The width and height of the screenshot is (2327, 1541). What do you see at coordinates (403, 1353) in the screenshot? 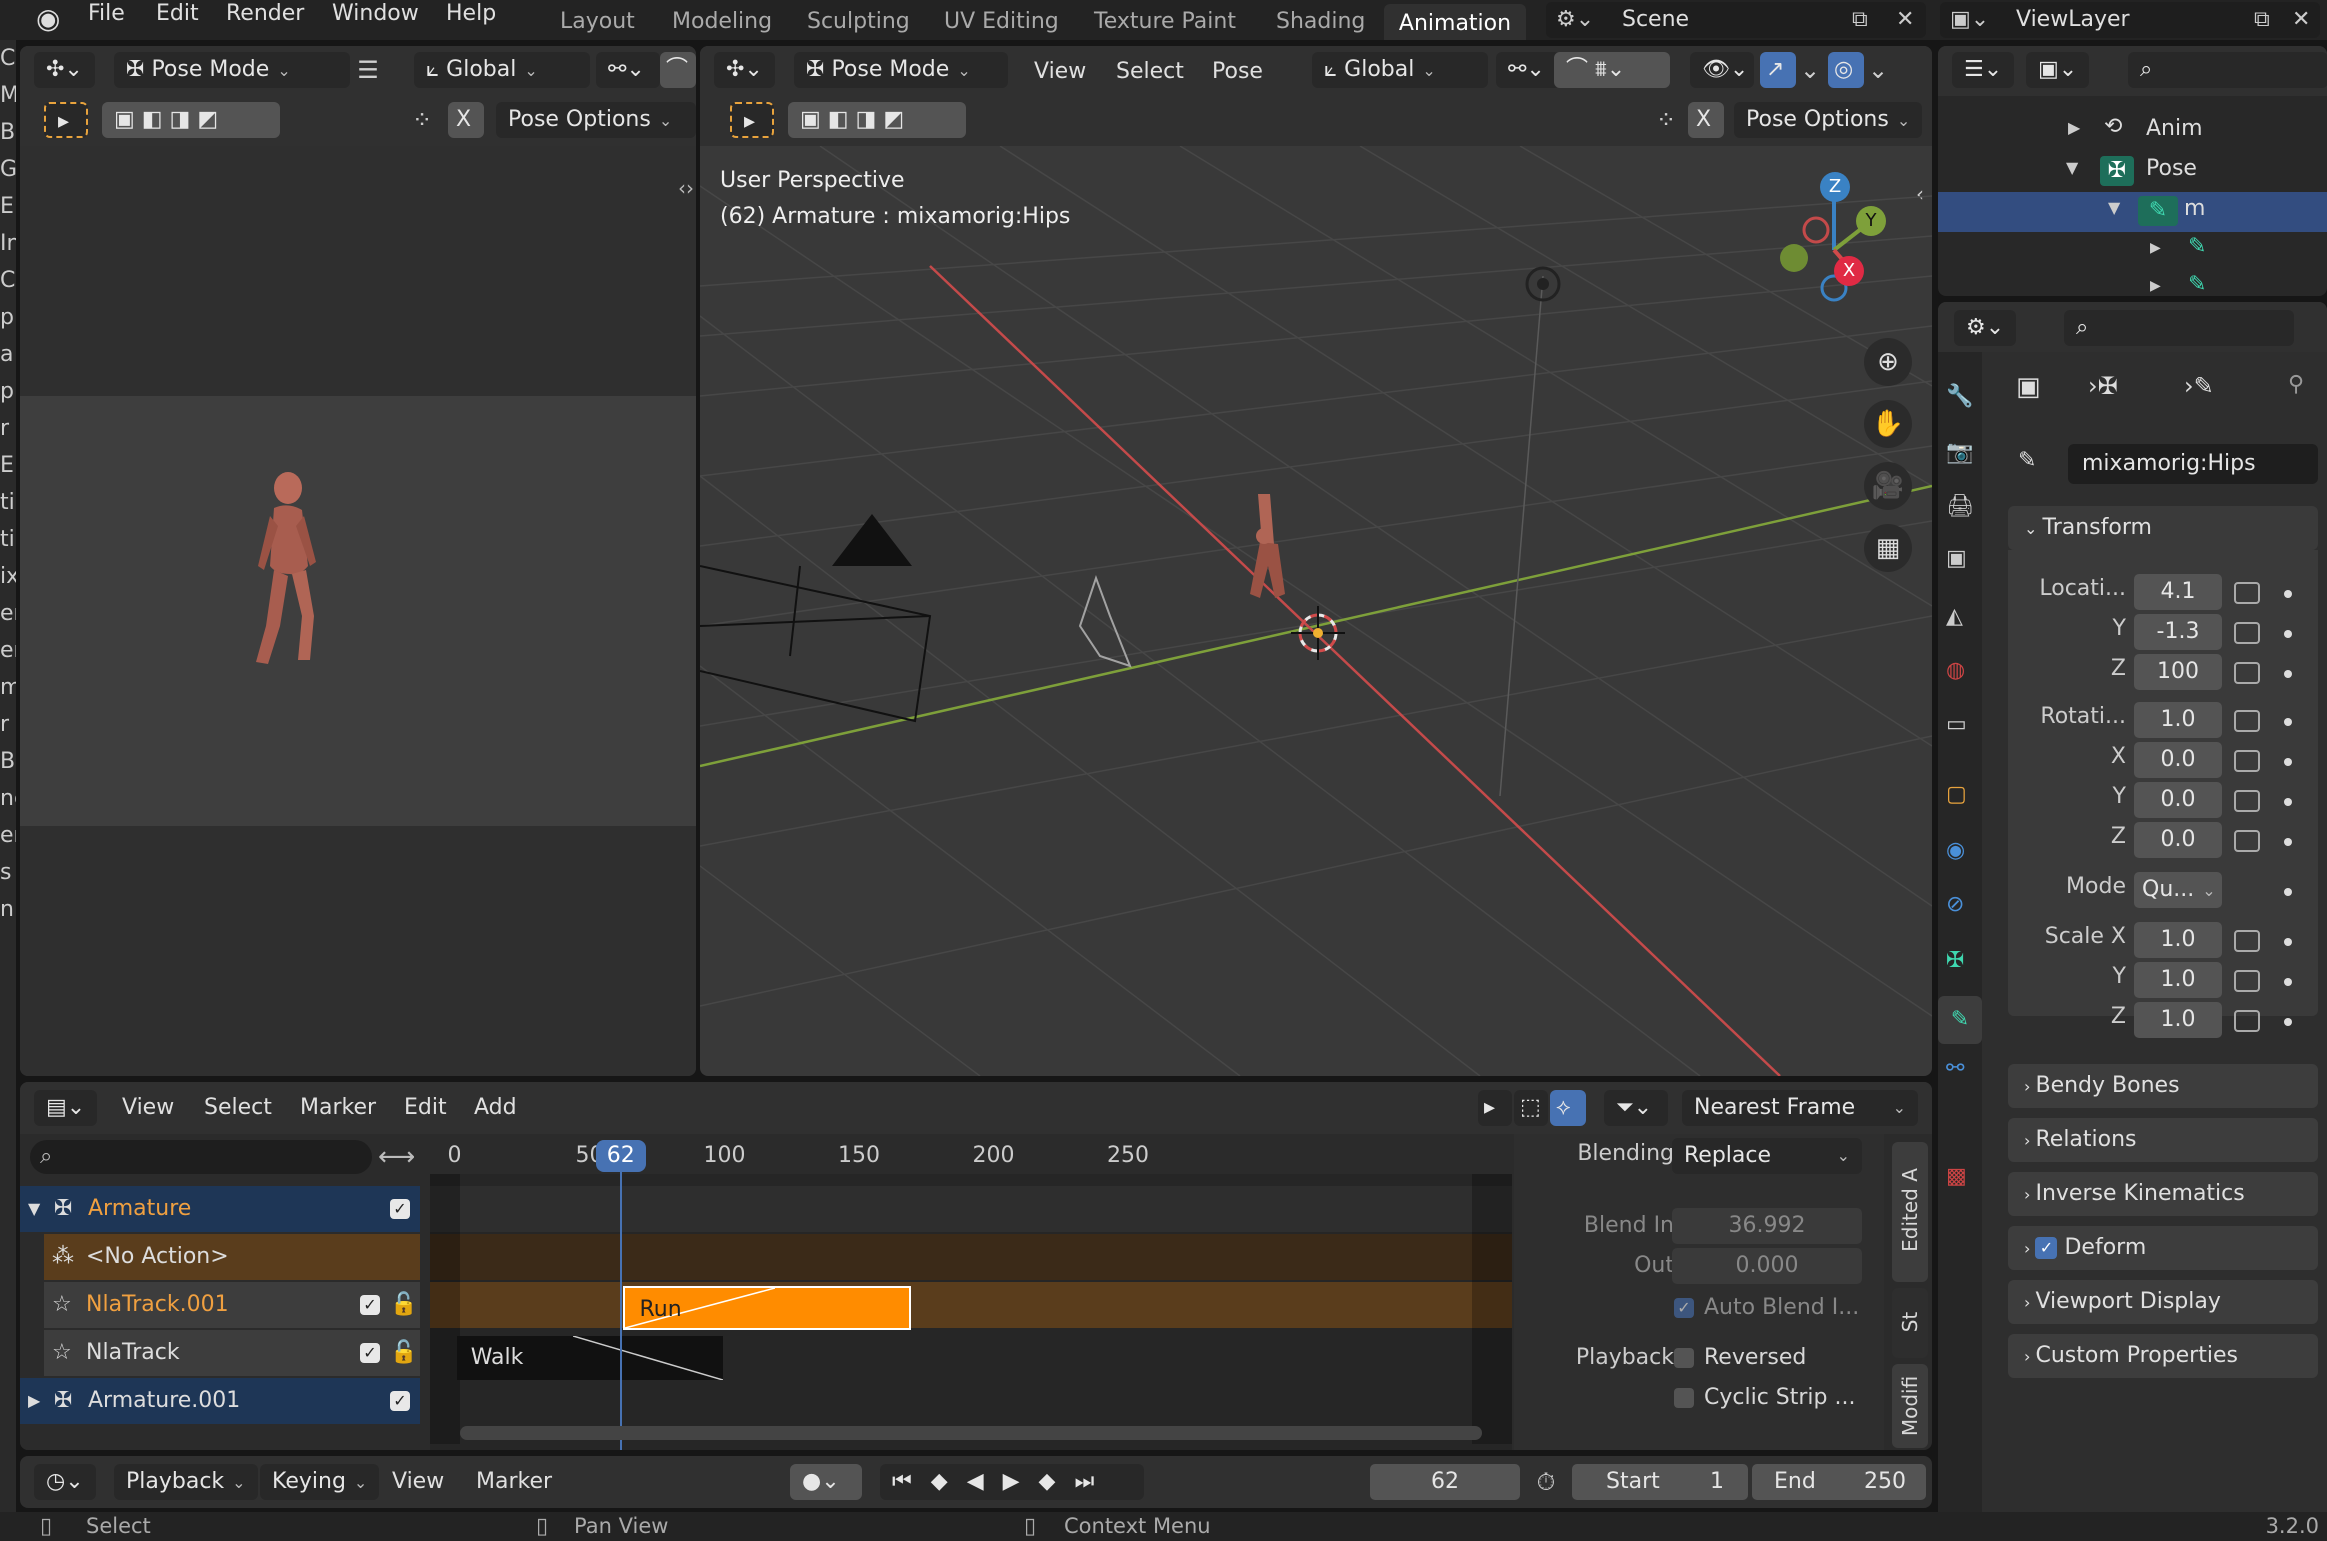
I see `lock-icon: 🔓` at bounding box center [403, 1353].